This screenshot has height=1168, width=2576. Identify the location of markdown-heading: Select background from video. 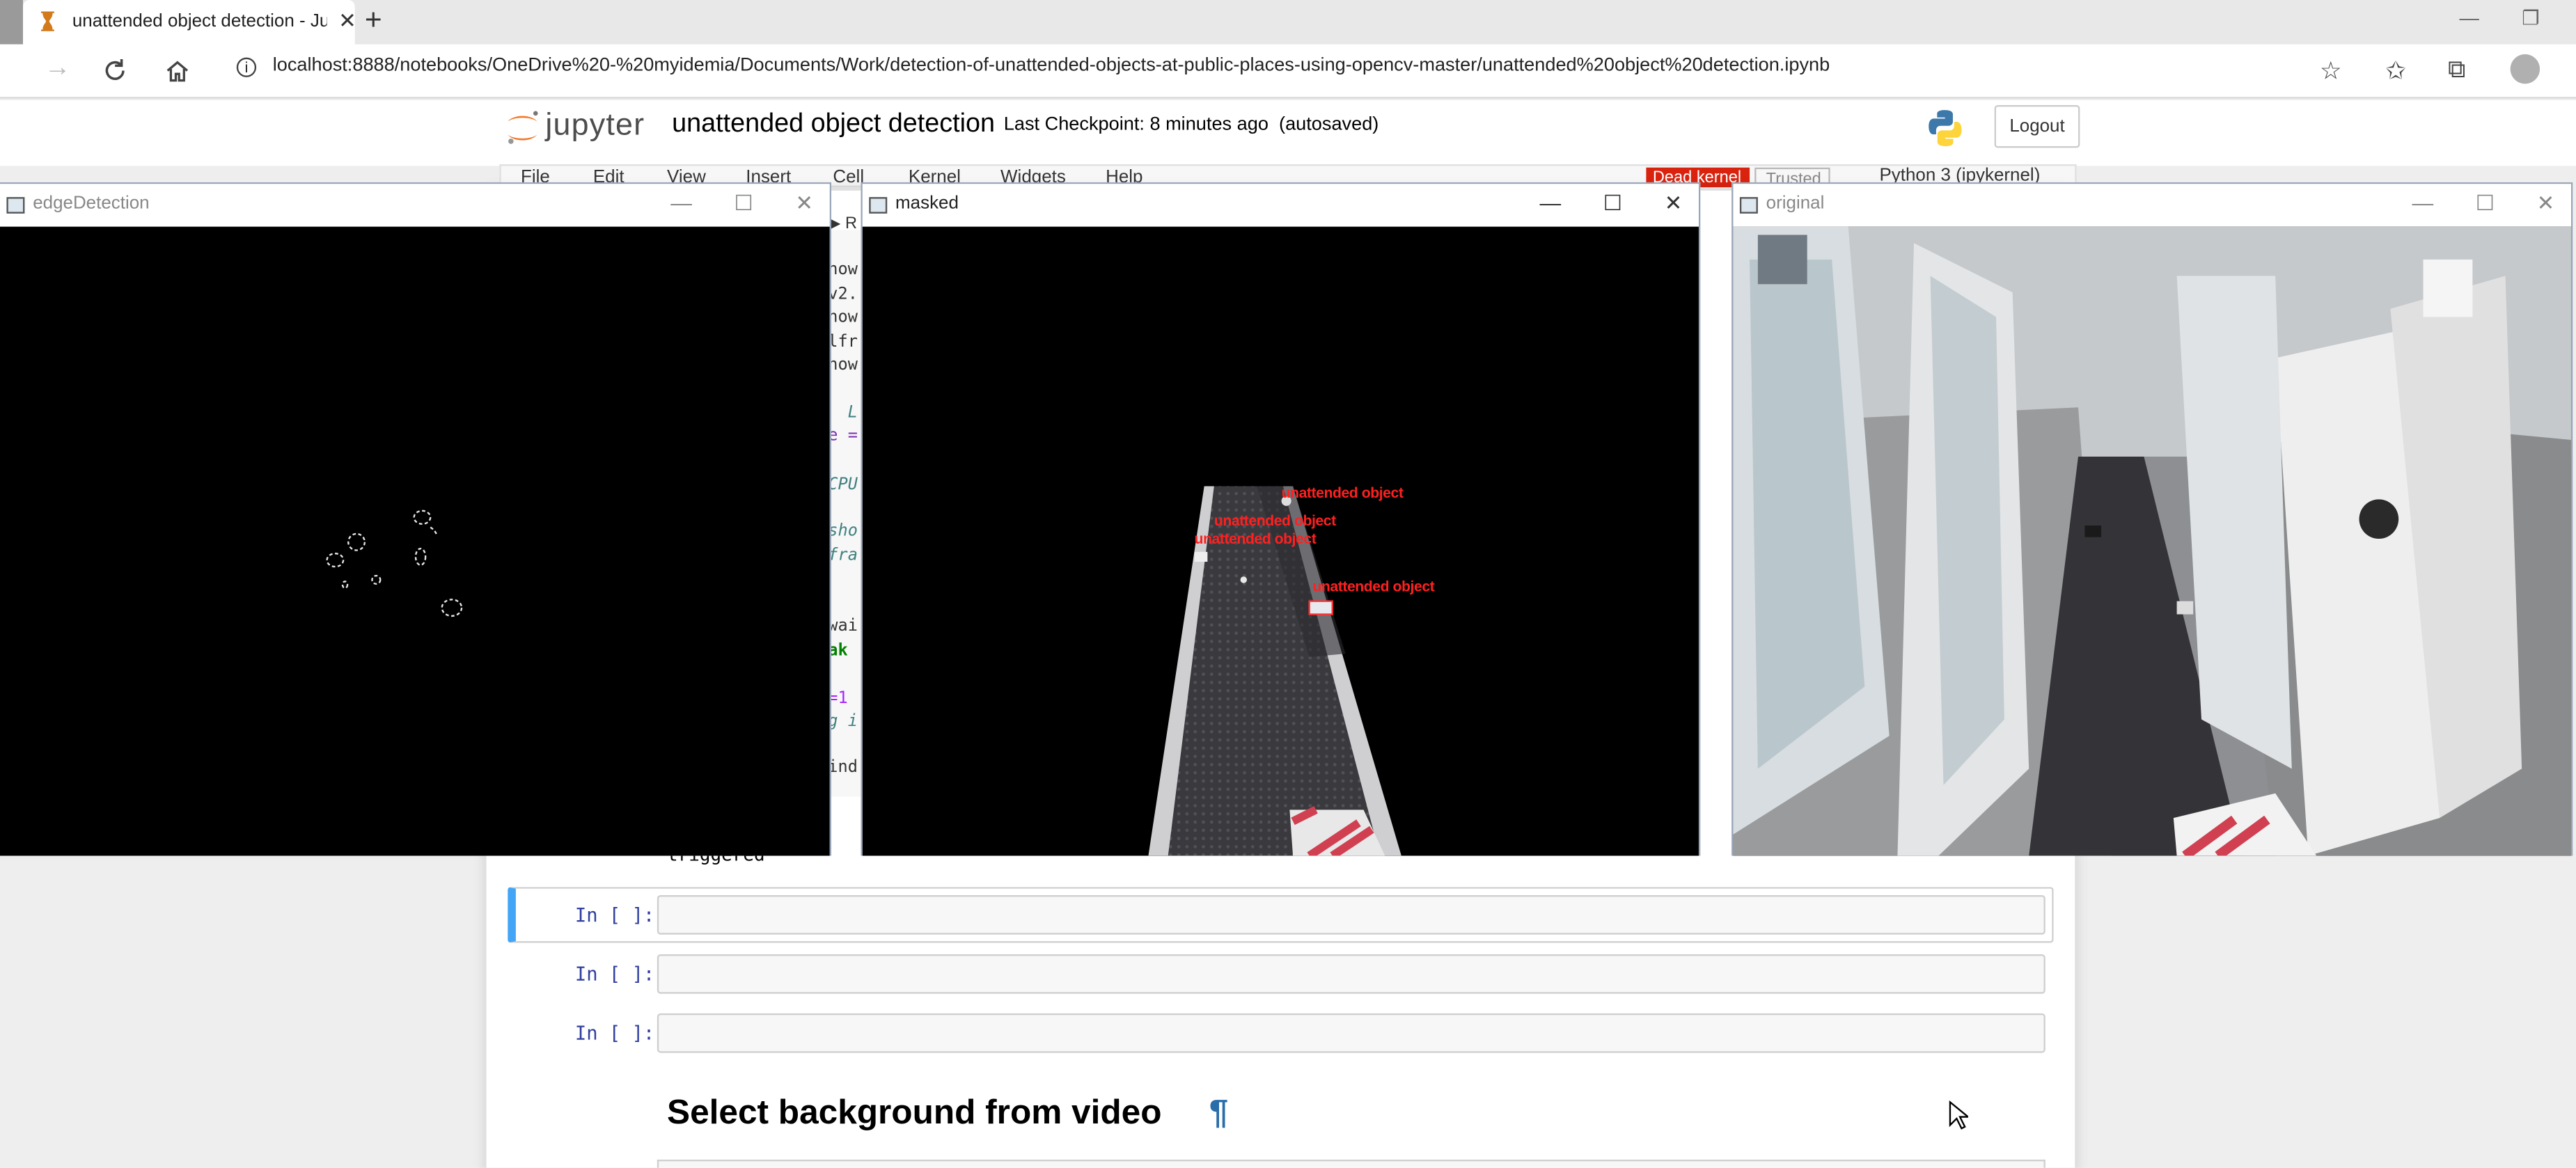
(914, 1113).